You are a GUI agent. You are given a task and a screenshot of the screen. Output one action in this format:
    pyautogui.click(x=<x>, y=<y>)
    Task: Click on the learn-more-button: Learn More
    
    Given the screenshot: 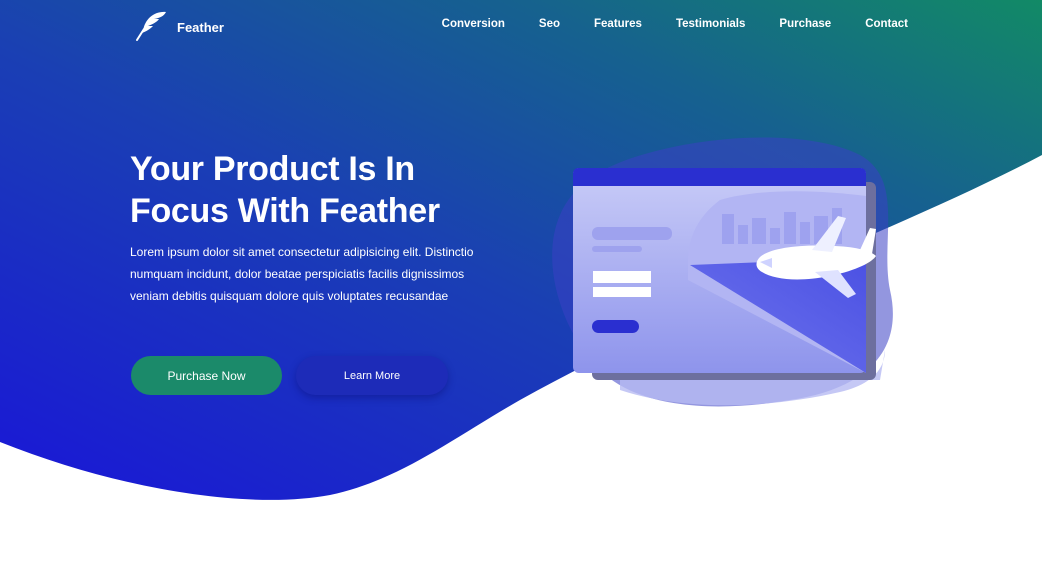 What is the action you would take?
    pyautogui.click(x=372, y=375)
    